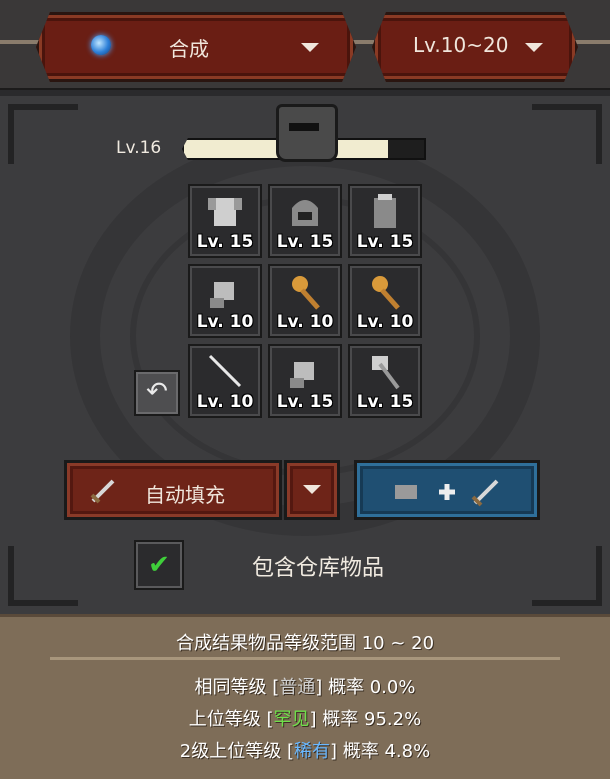 Image resolution: width=610 pixels, height=779 pixels. Describe the element at coordinates (385, 211) in the screenshot. I see `chainmail-armor-icon` at that location.